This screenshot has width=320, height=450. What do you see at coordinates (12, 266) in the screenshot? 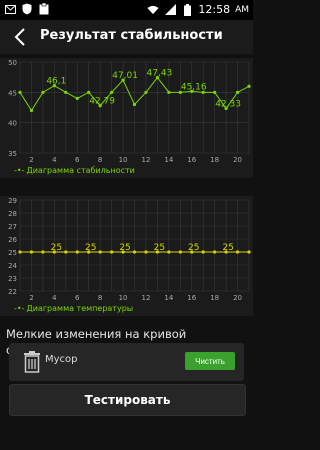
I see `y-tick-label: 24` at bounding box center [12, 266].